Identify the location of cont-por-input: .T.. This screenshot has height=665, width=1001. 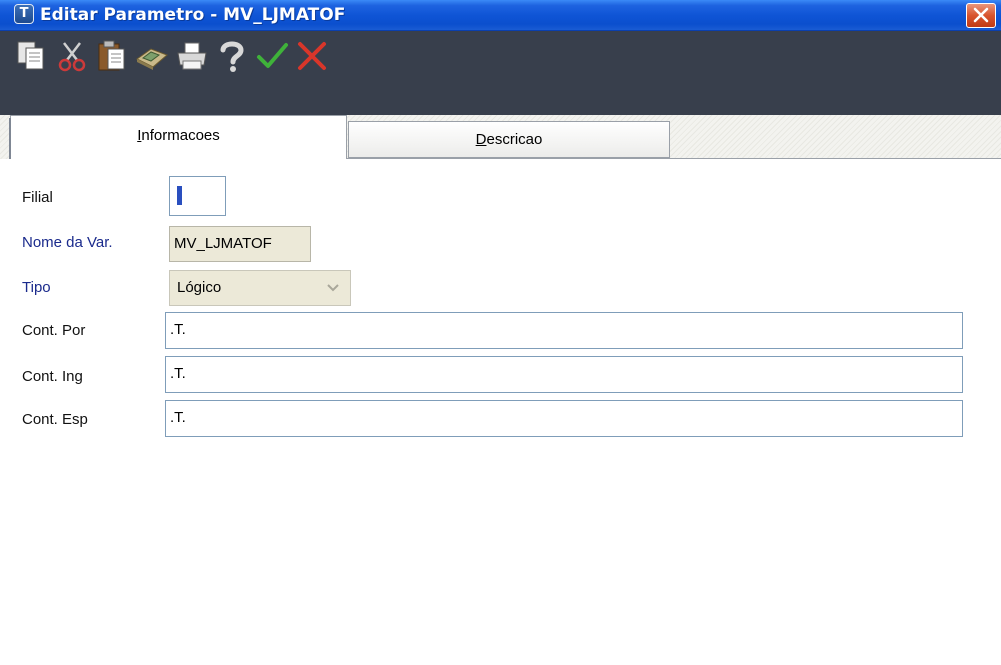
(564, 330).